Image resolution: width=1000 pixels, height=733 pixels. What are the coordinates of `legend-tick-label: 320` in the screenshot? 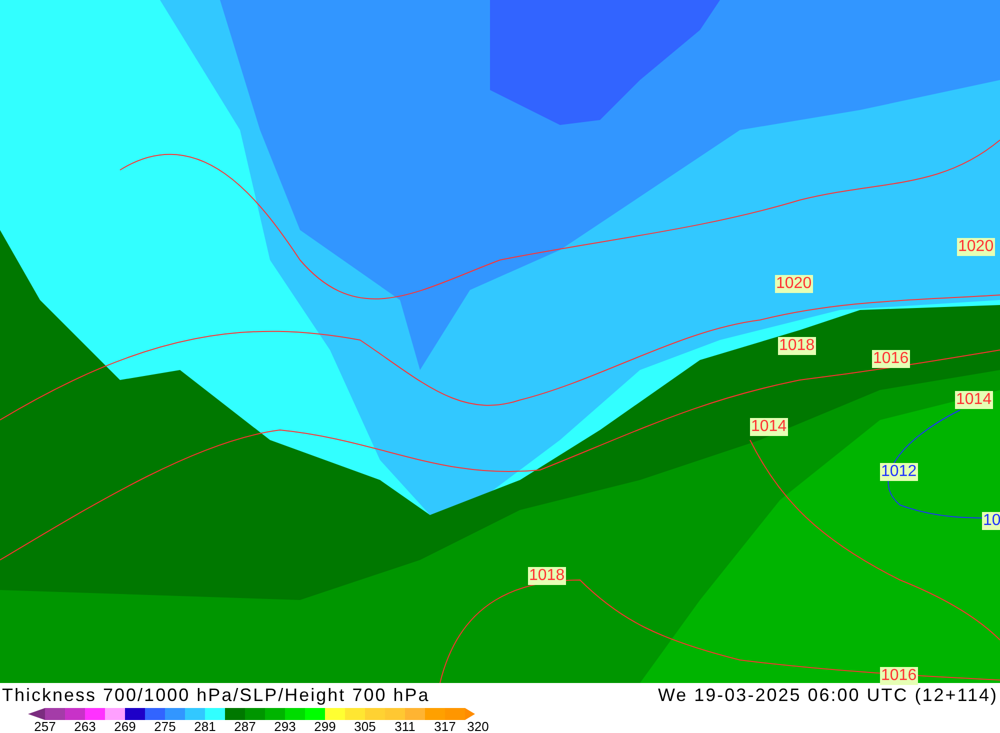 It's located at (478, 726).